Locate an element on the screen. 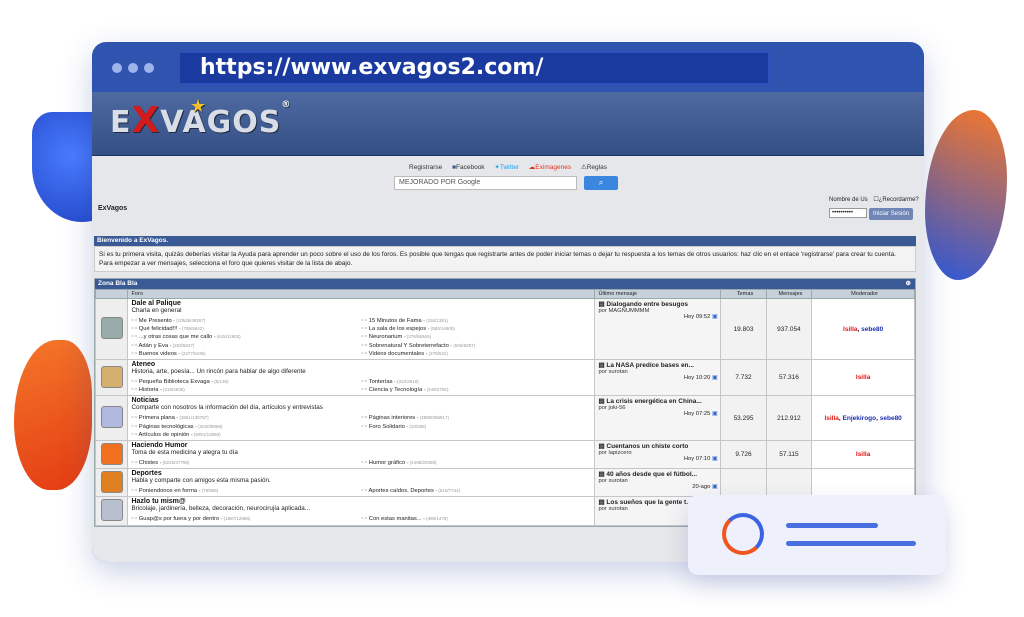 The image size is (1024, 617). password-field: •••••••••• is located at coordinates (848, 213).